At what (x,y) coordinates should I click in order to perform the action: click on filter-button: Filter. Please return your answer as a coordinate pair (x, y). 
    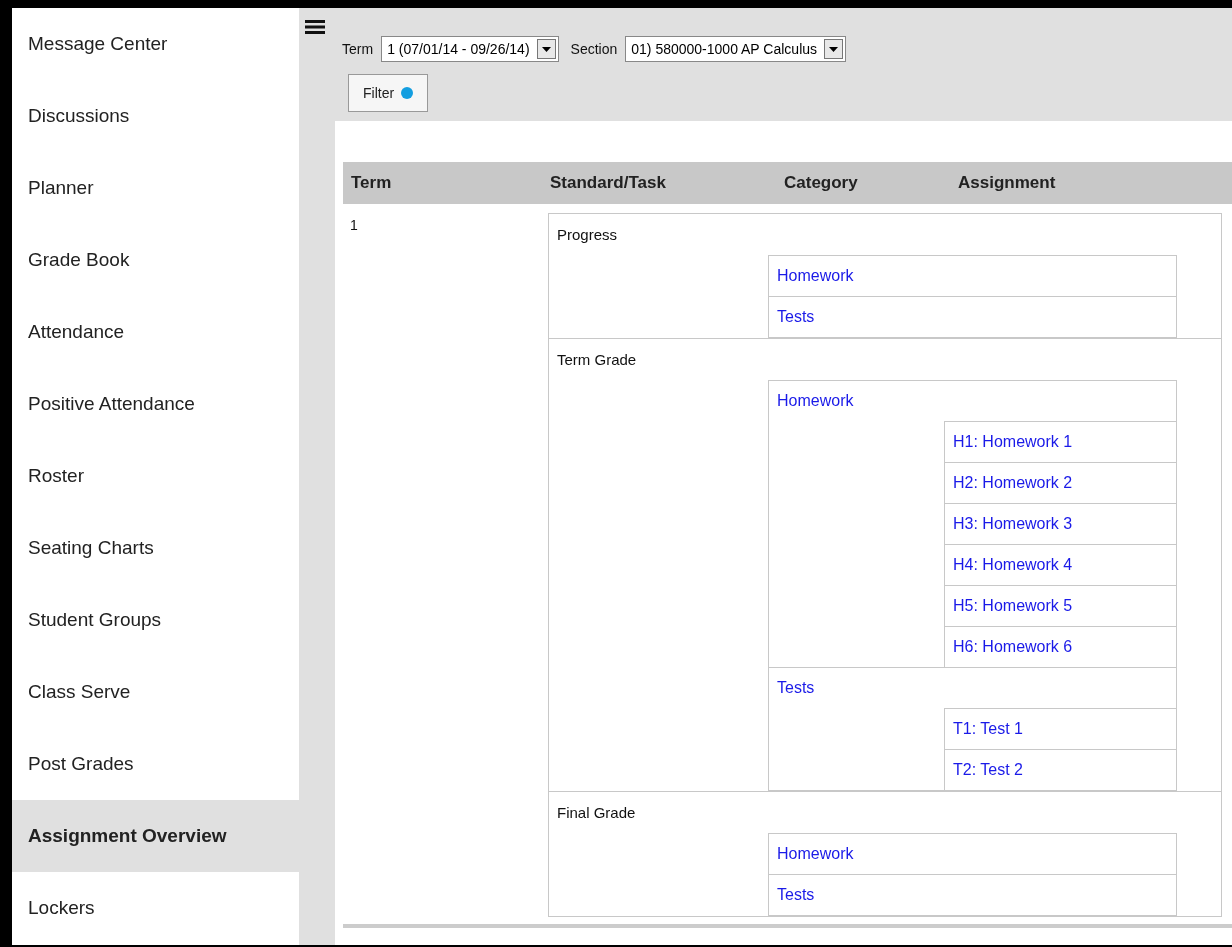
    Looking at the image, I should click on (388, 93).